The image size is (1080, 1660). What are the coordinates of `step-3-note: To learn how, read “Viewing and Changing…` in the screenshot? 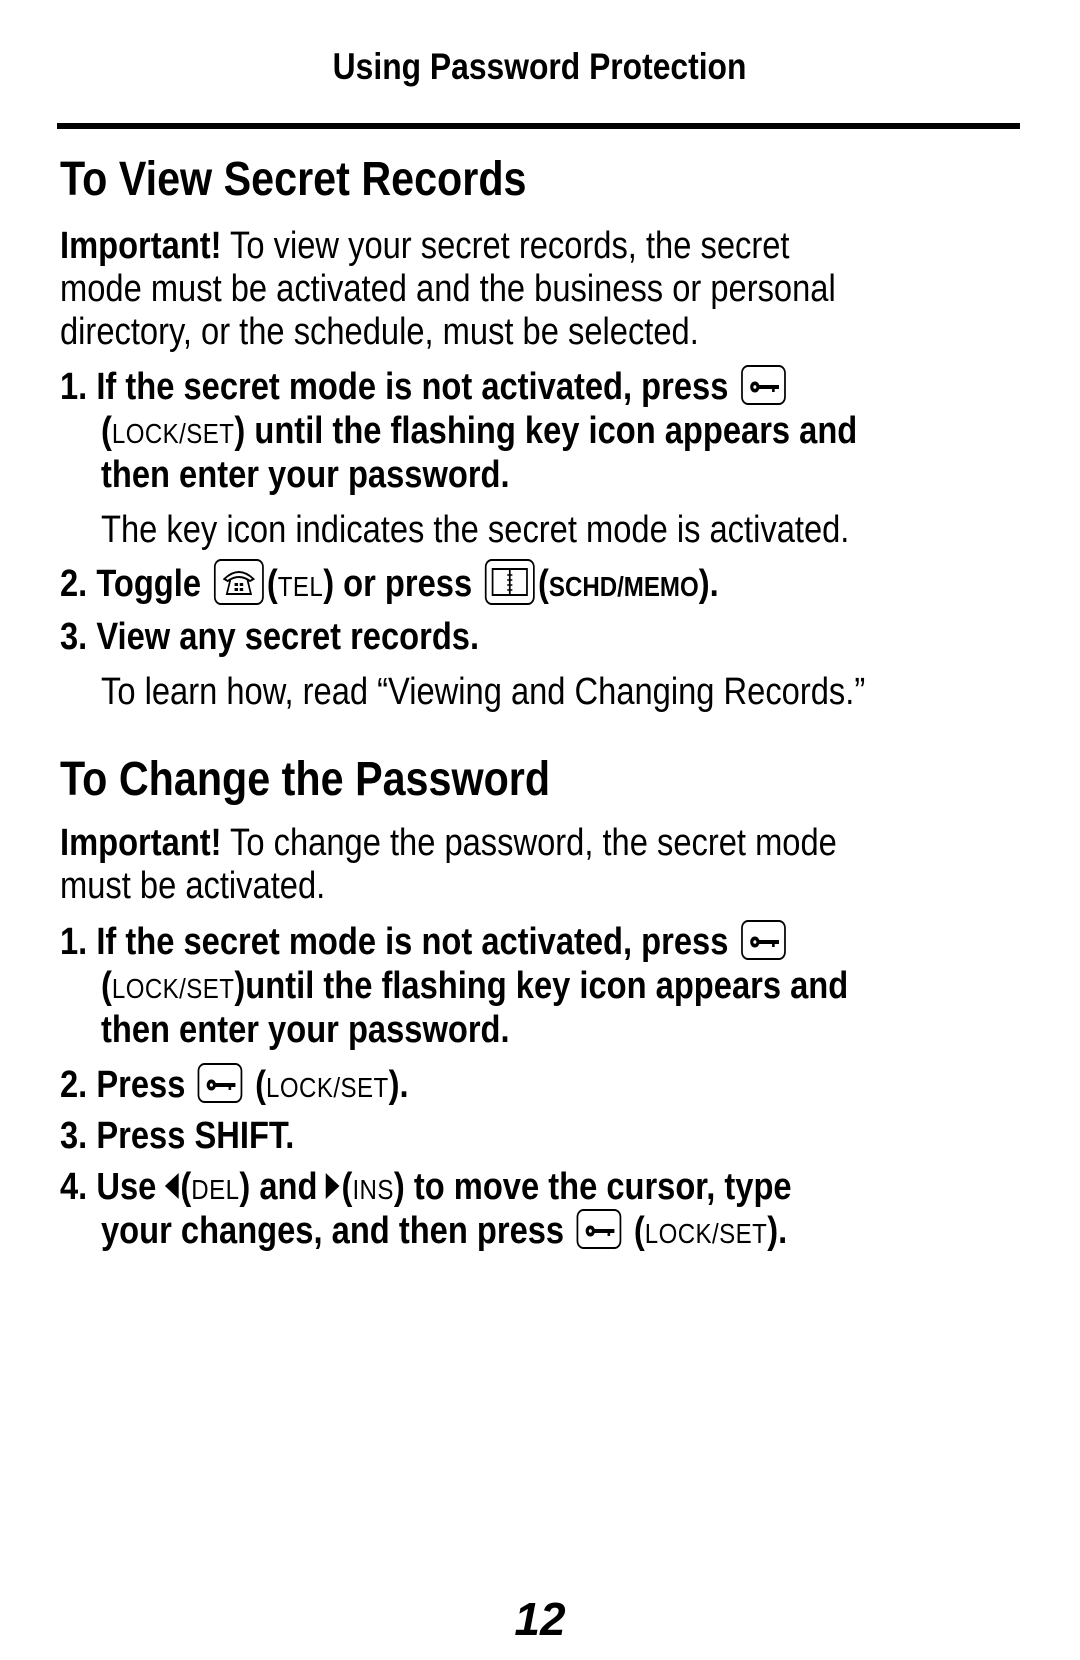 It's located at (483, 692).